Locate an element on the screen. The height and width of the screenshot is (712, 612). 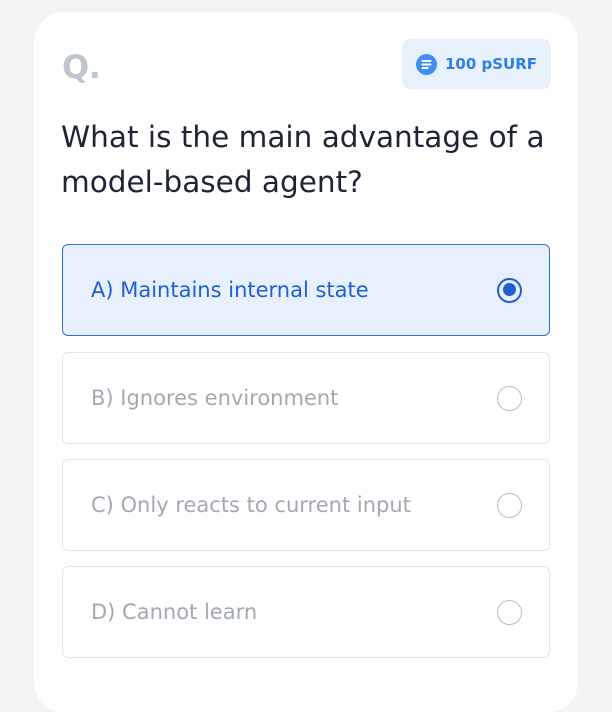
option-a: A) Maintains internal state is located at coordinates (306, 290).